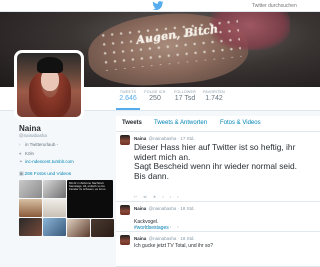 The height and width of the screenshot is (267, 320). Describe the element at coordinates (30, 153) in the screenshot. I see `profile-location: Köln` at that location.